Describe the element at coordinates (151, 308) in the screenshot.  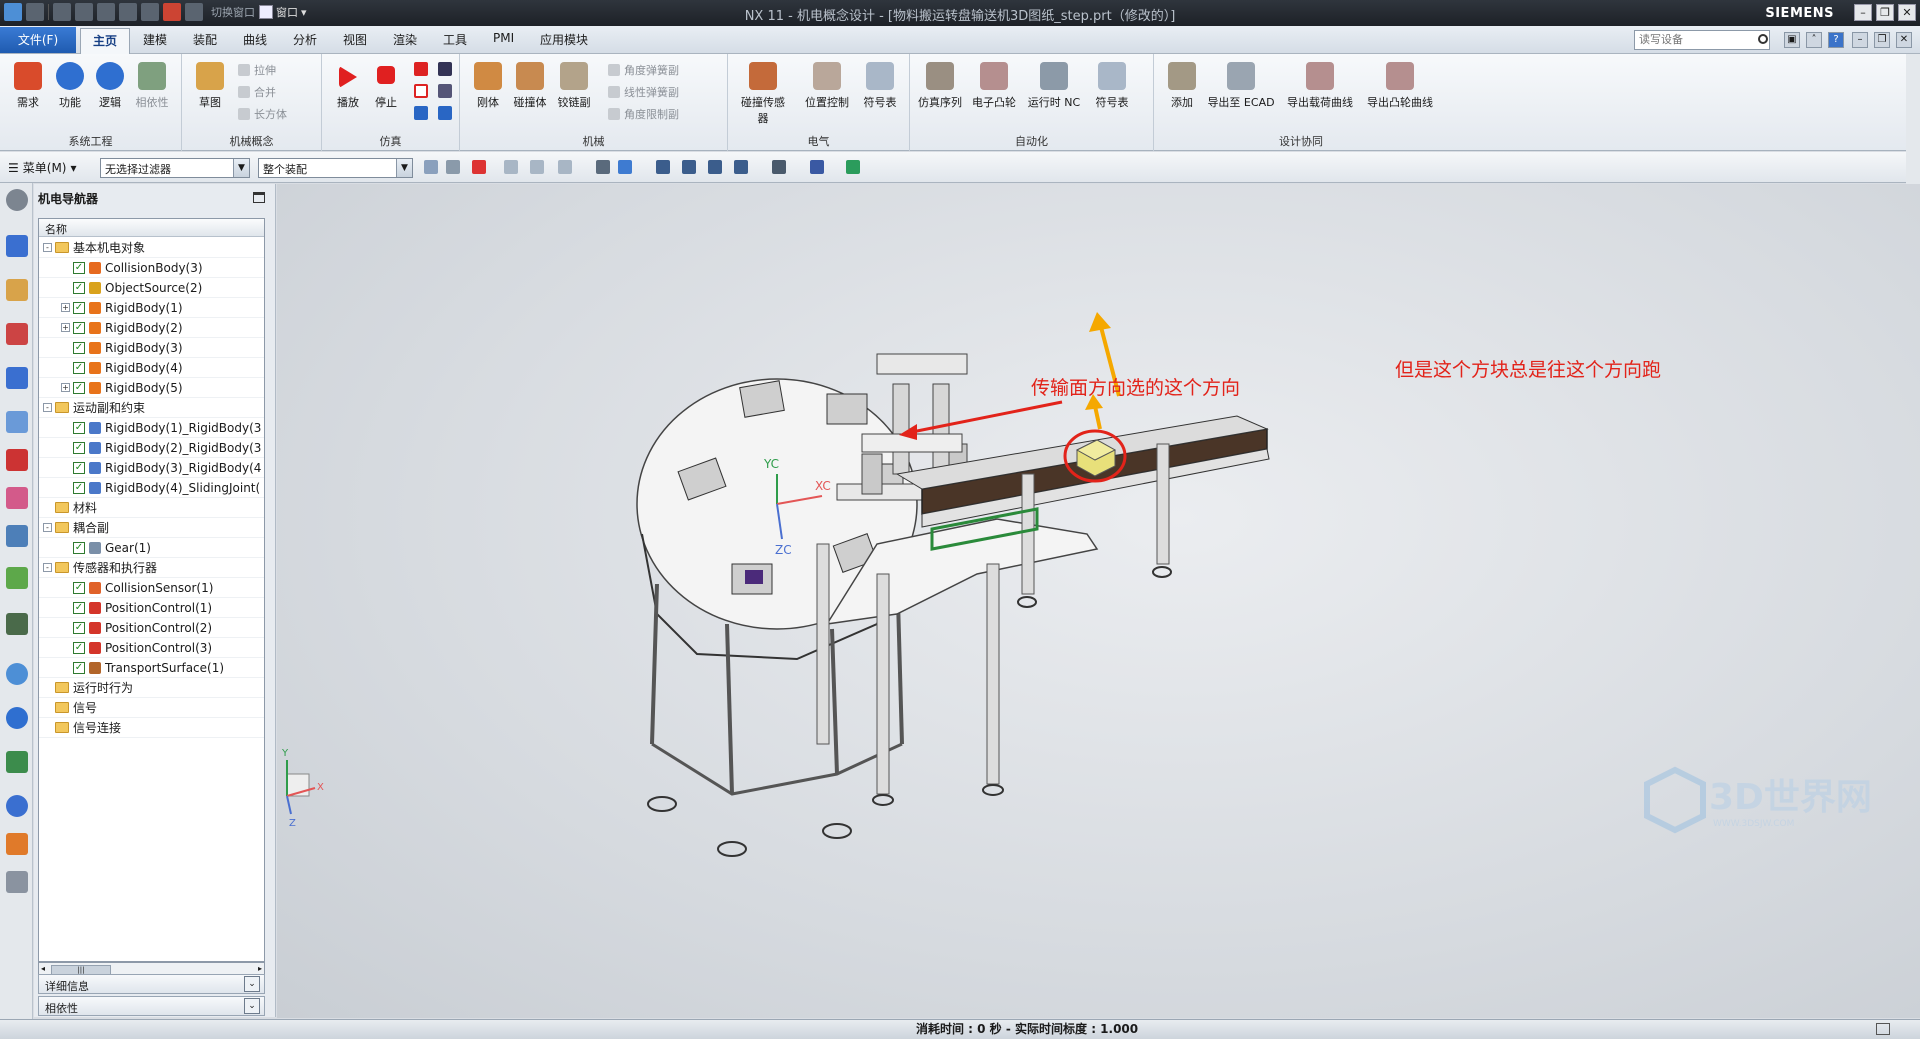
I see `tree-item: + ✓ RigidBody(1)` at that location.